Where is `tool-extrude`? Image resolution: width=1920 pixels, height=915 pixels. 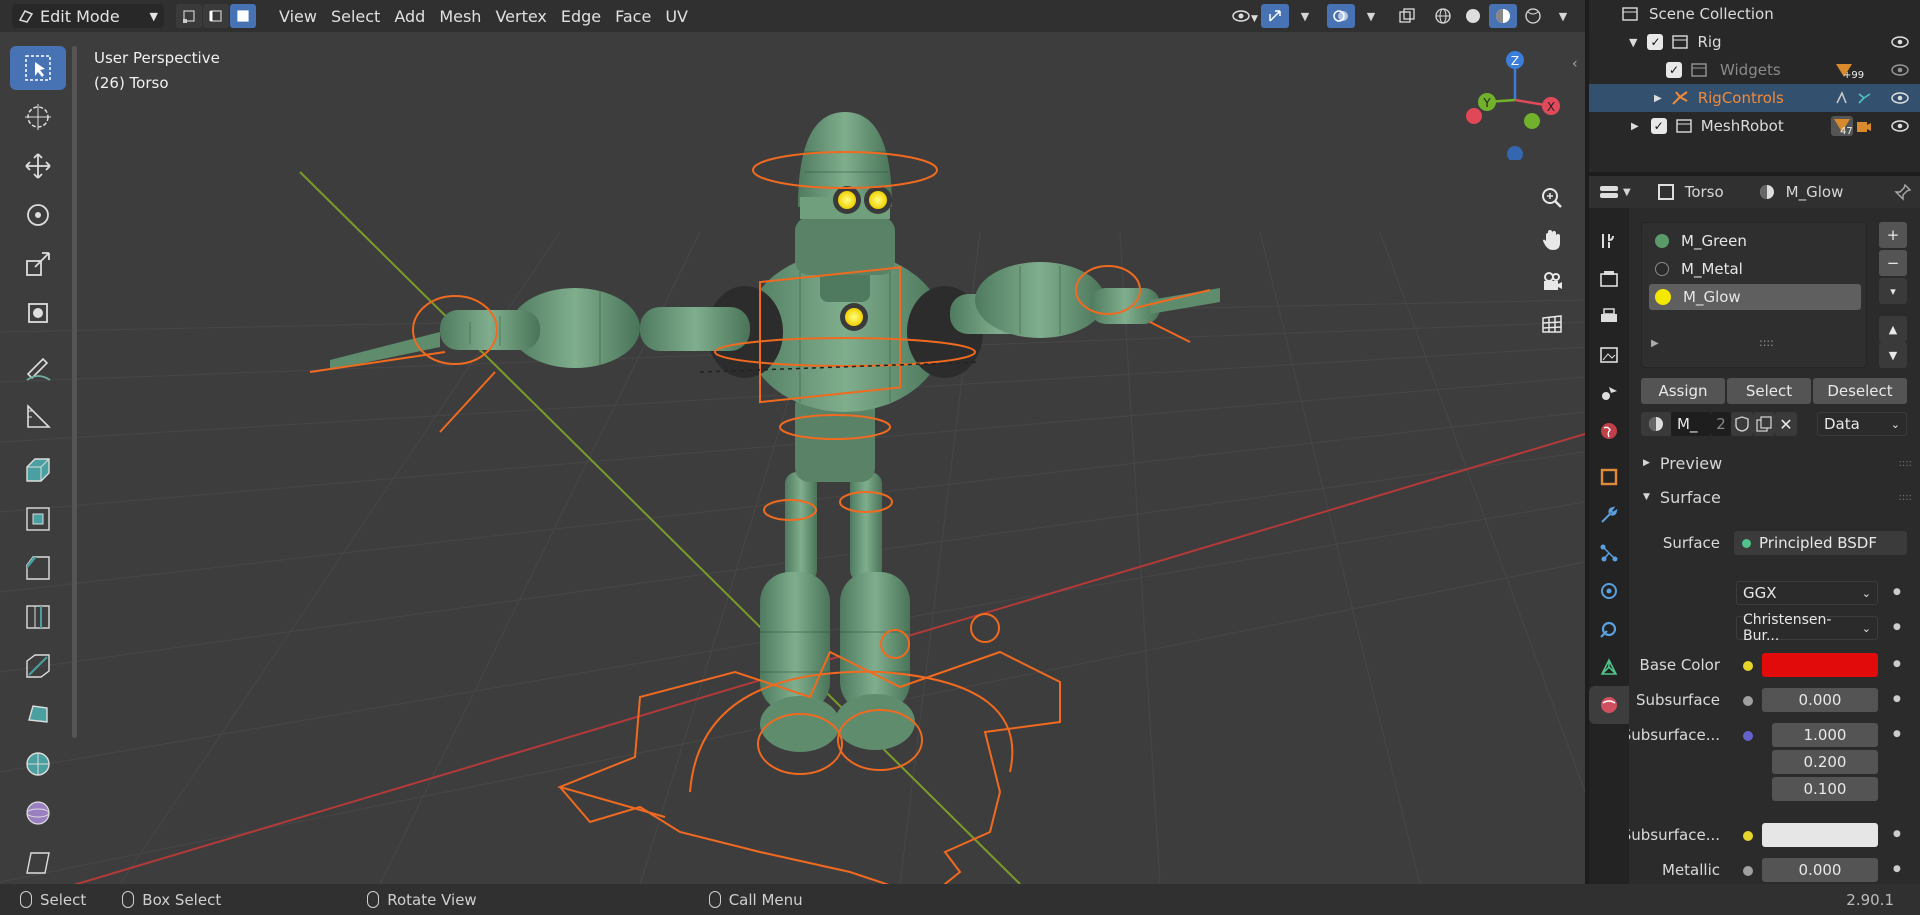
tool-extrude is located at coordinates (38, 470).